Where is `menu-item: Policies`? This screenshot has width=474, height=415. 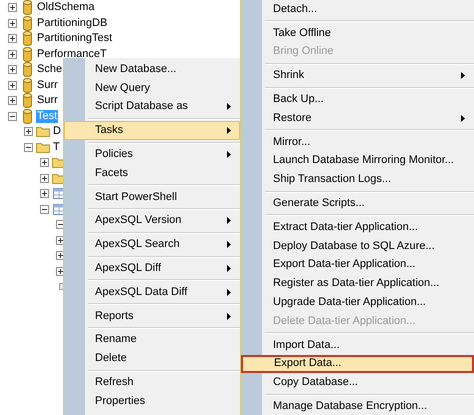 menu-item: Policies is located at coordinates (152, 154).